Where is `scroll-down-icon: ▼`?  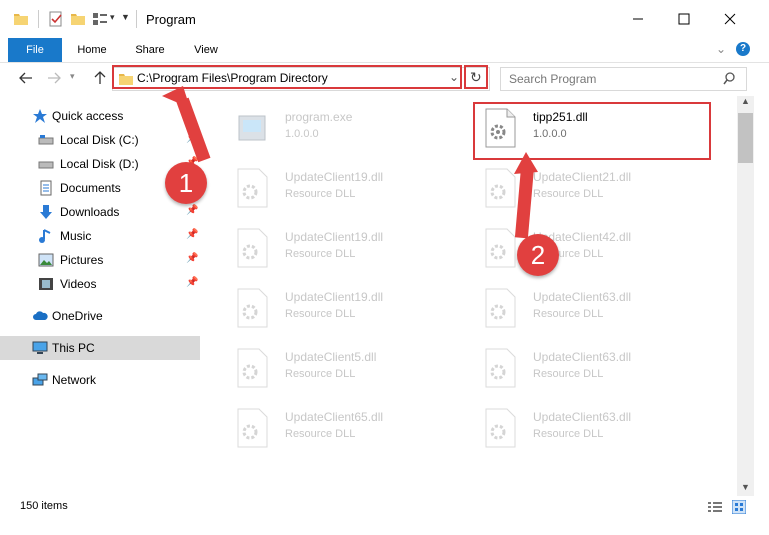 scroll-down-icon: ▼ is located at coordinates (745, 487).